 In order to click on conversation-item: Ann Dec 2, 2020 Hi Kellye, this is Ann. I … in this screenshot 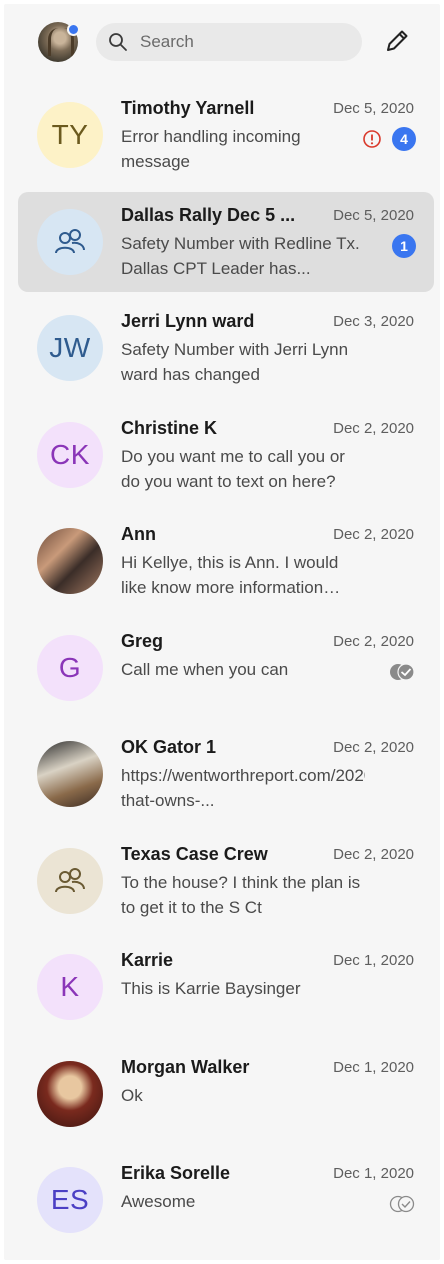, I will do `click(222, 561)`.